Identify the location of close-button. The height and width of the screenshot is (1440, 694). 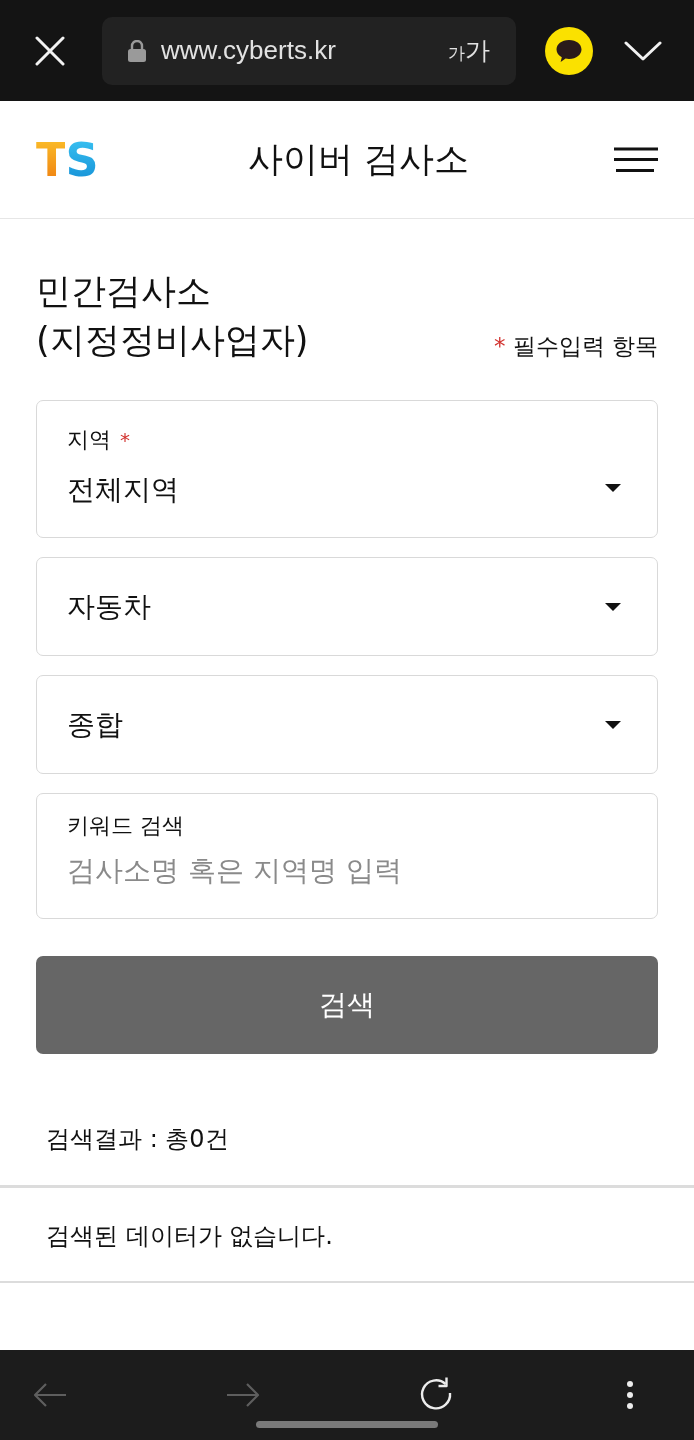
(50, 50).